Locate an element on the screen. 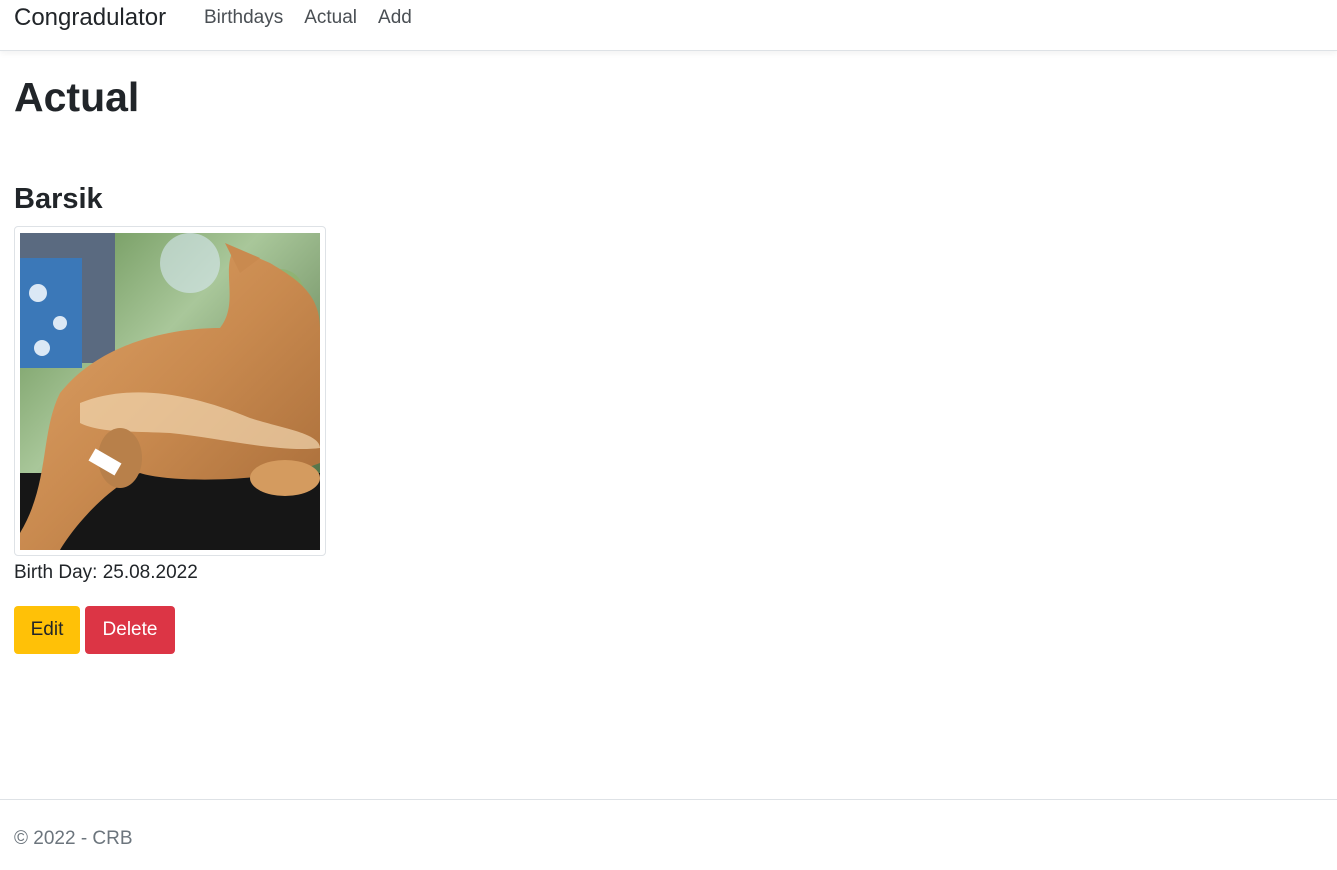 This screenshot has height=870, width=1337. nav-link-actual: Actual is located at coordinates (330, 18).